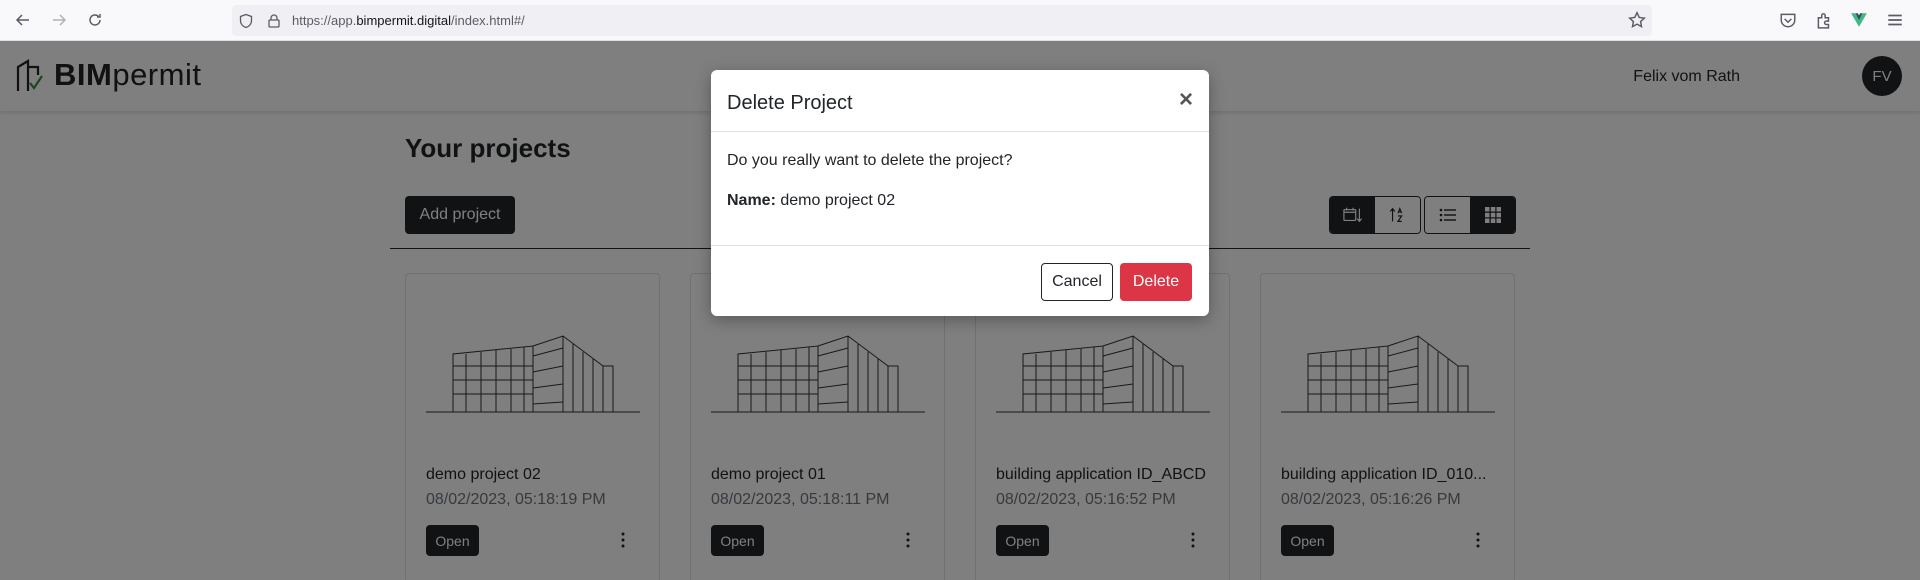 The height and width of the screenshot is (580, 1920). What do you see at coordinates (790, 103) in the screenshot?
I see `modal-title: Delete Project` at bounding box center [790, 103].